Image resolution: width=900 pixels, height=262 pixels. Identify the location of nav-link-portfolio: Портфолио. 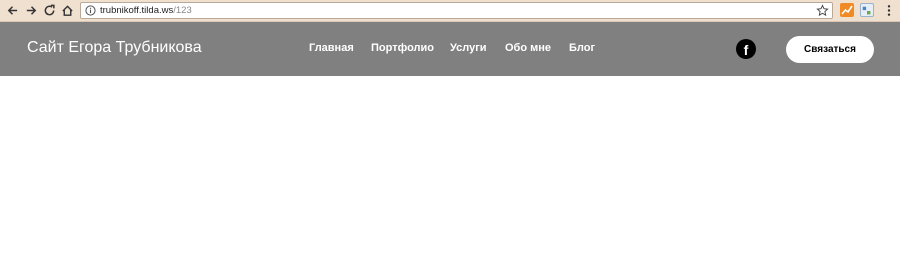
(402, 48).